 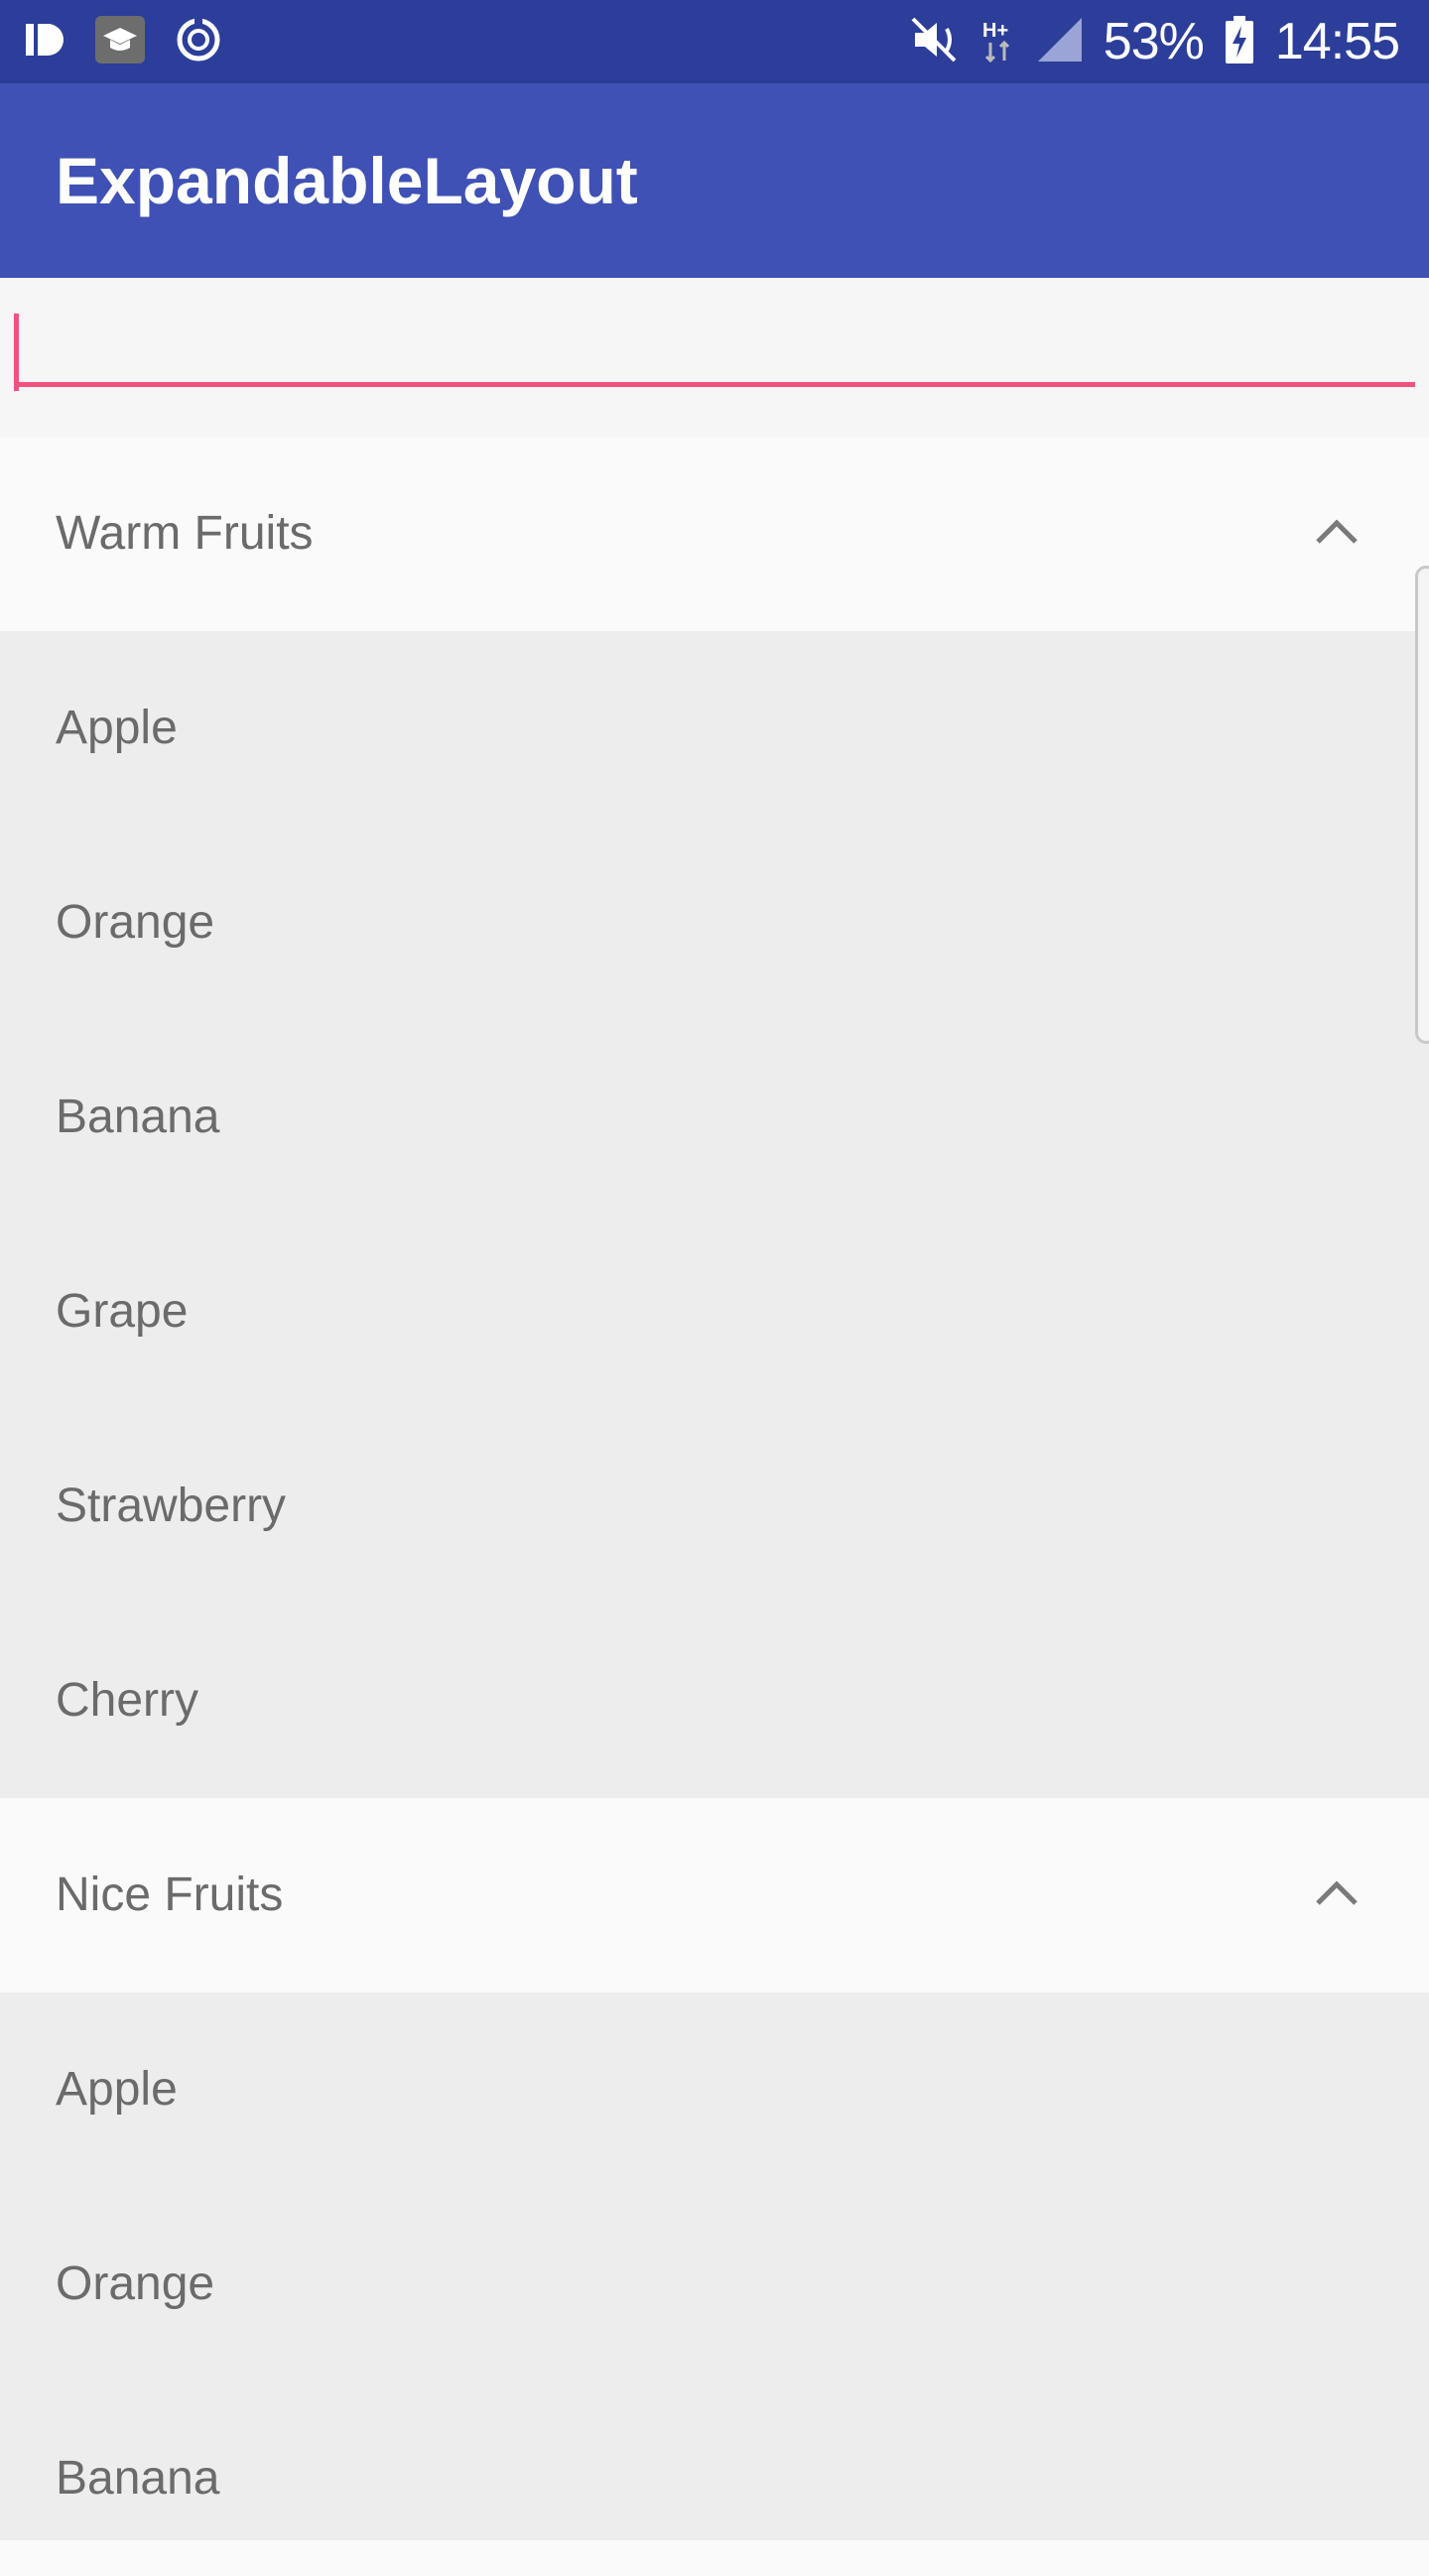 I want to click on section-title: Warm Fruits, so click(x=185, y=534).